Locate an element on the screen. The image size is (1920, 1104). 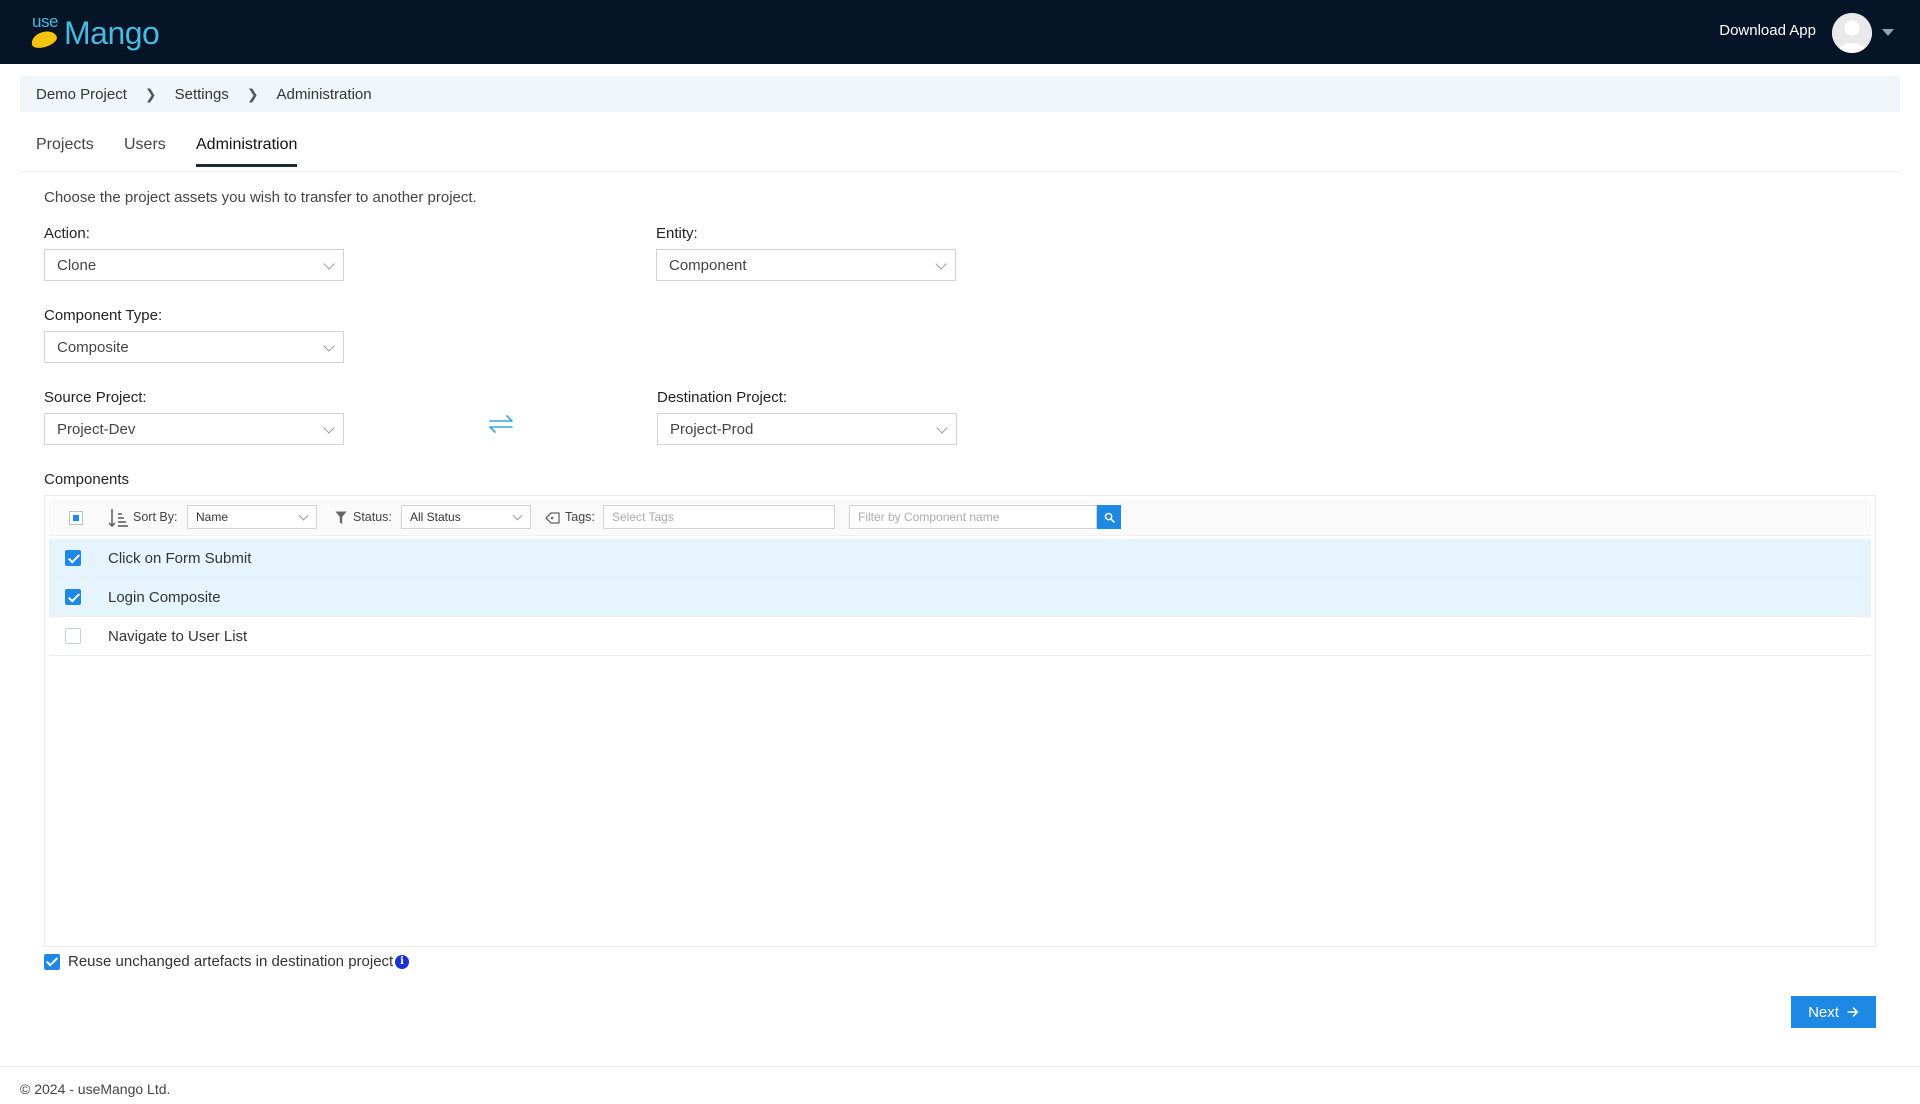
component-name: Login Composite is located at coordinates (164, 597).